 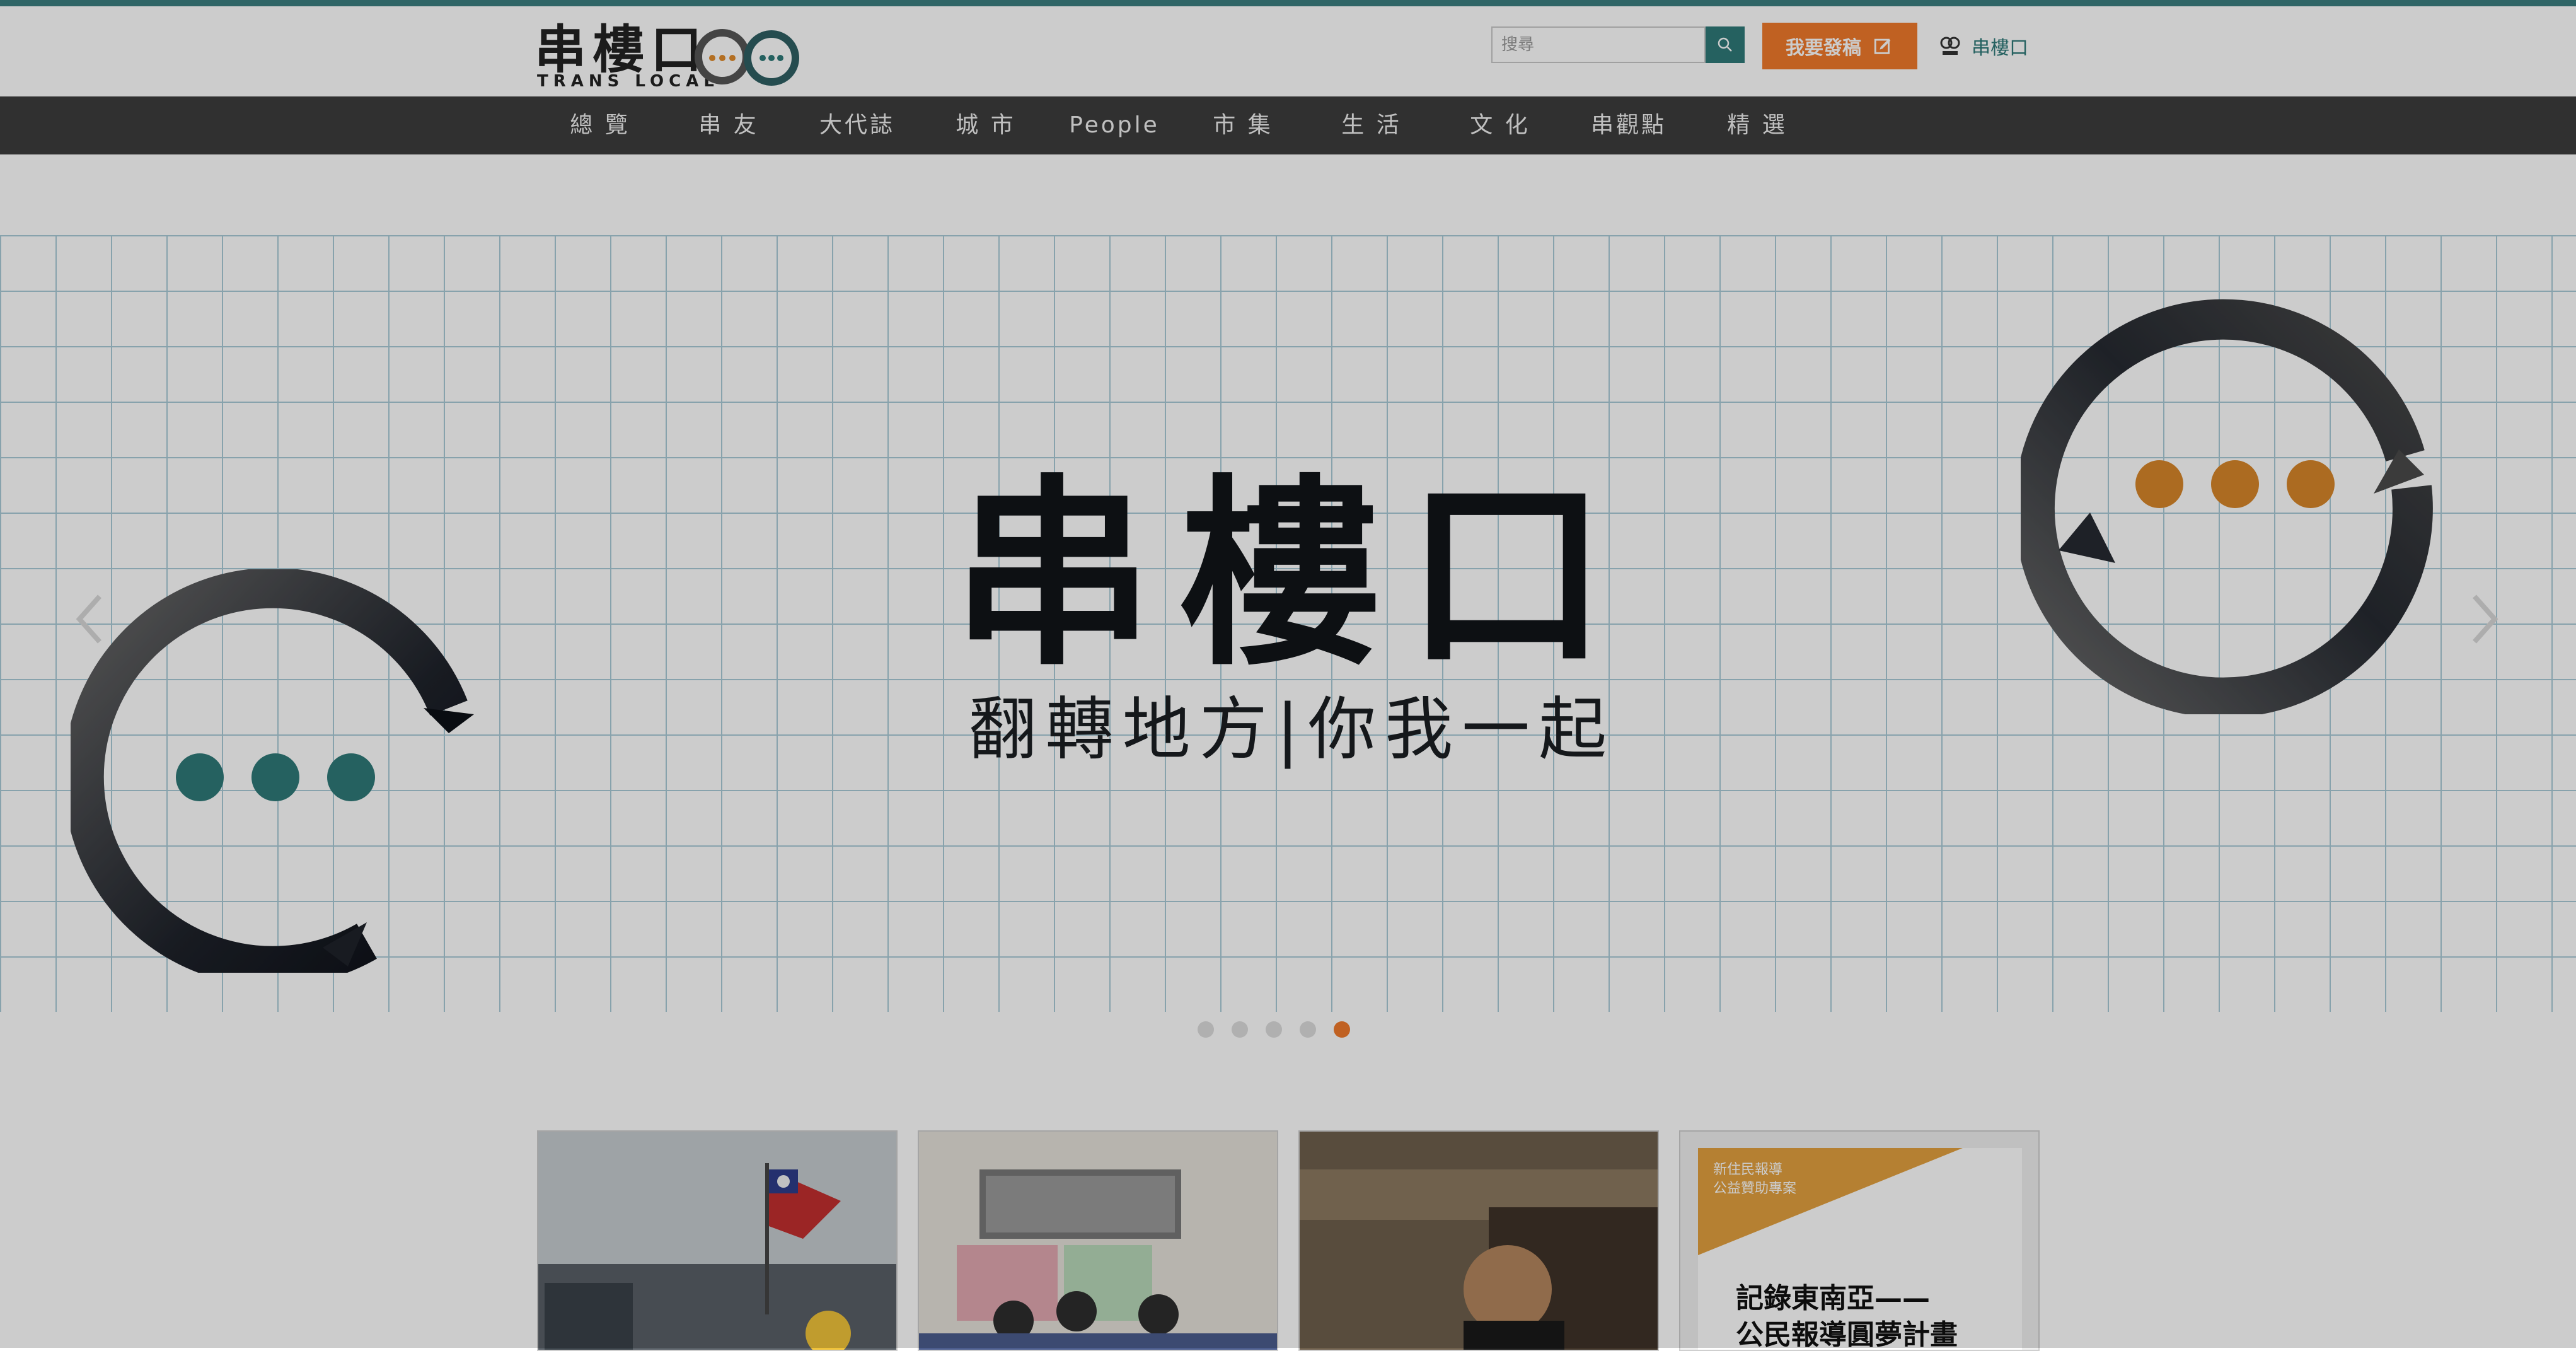 I want to click on promo-tag: 新住民報導 公益贊助專案, so click(x=1755, y=1180).